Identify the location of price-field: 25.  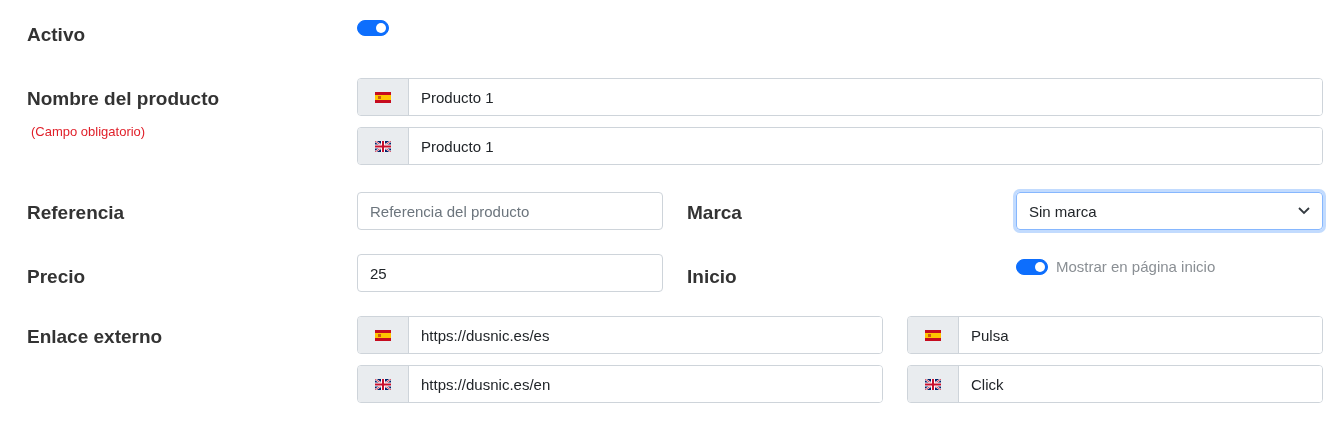
(510, 273).